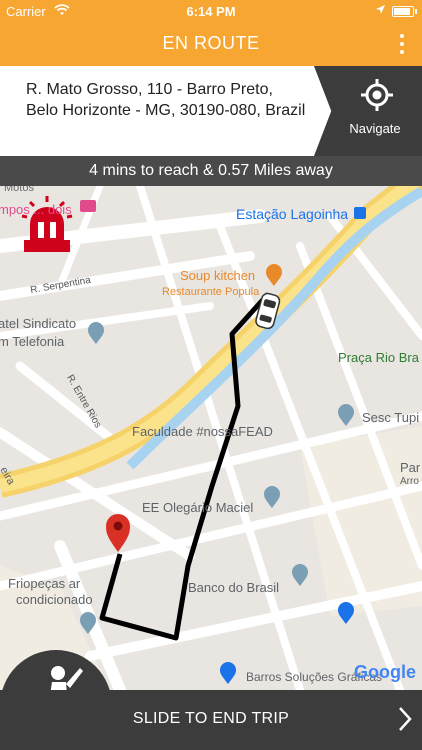 This screenshot has width=422, height=750. What do you see at coordinates (378, 357) in the screenshot?
I see `map-label-praca: Praça Rio Bra` at bounding box center [378, 357].